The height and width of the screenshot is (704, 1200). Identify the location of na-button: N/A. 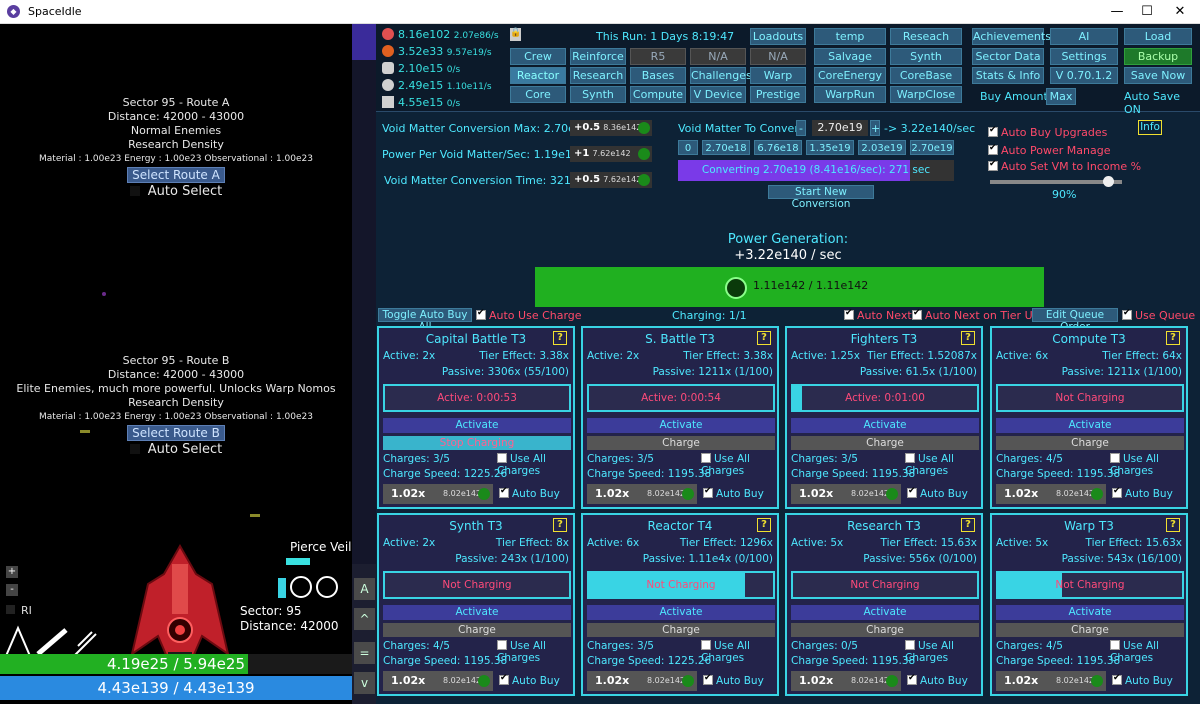
(718, 56).